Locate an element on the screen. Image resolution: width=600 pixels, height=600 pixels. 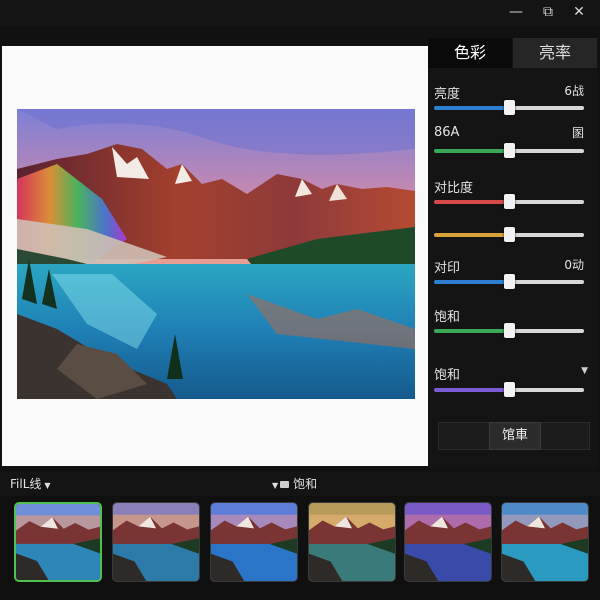
title-bar: — ⧉ ✕ is located at coordinates (300, 13).